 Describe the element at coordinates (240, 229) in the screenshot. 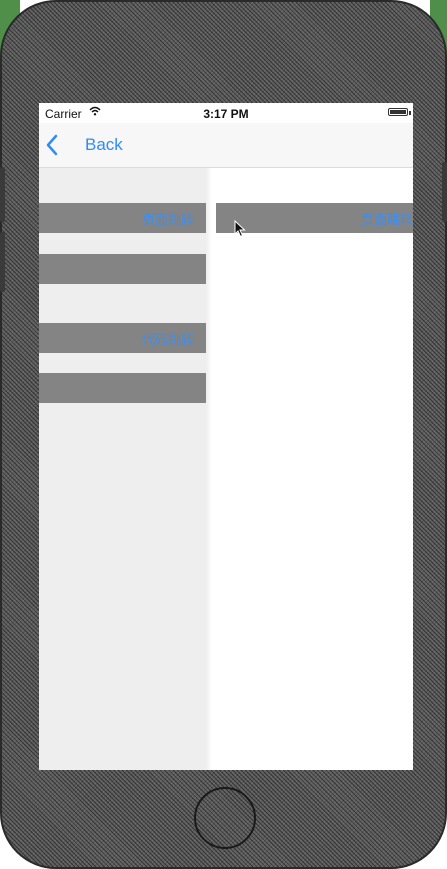

I see `mouse-cursor-icon` at that location.